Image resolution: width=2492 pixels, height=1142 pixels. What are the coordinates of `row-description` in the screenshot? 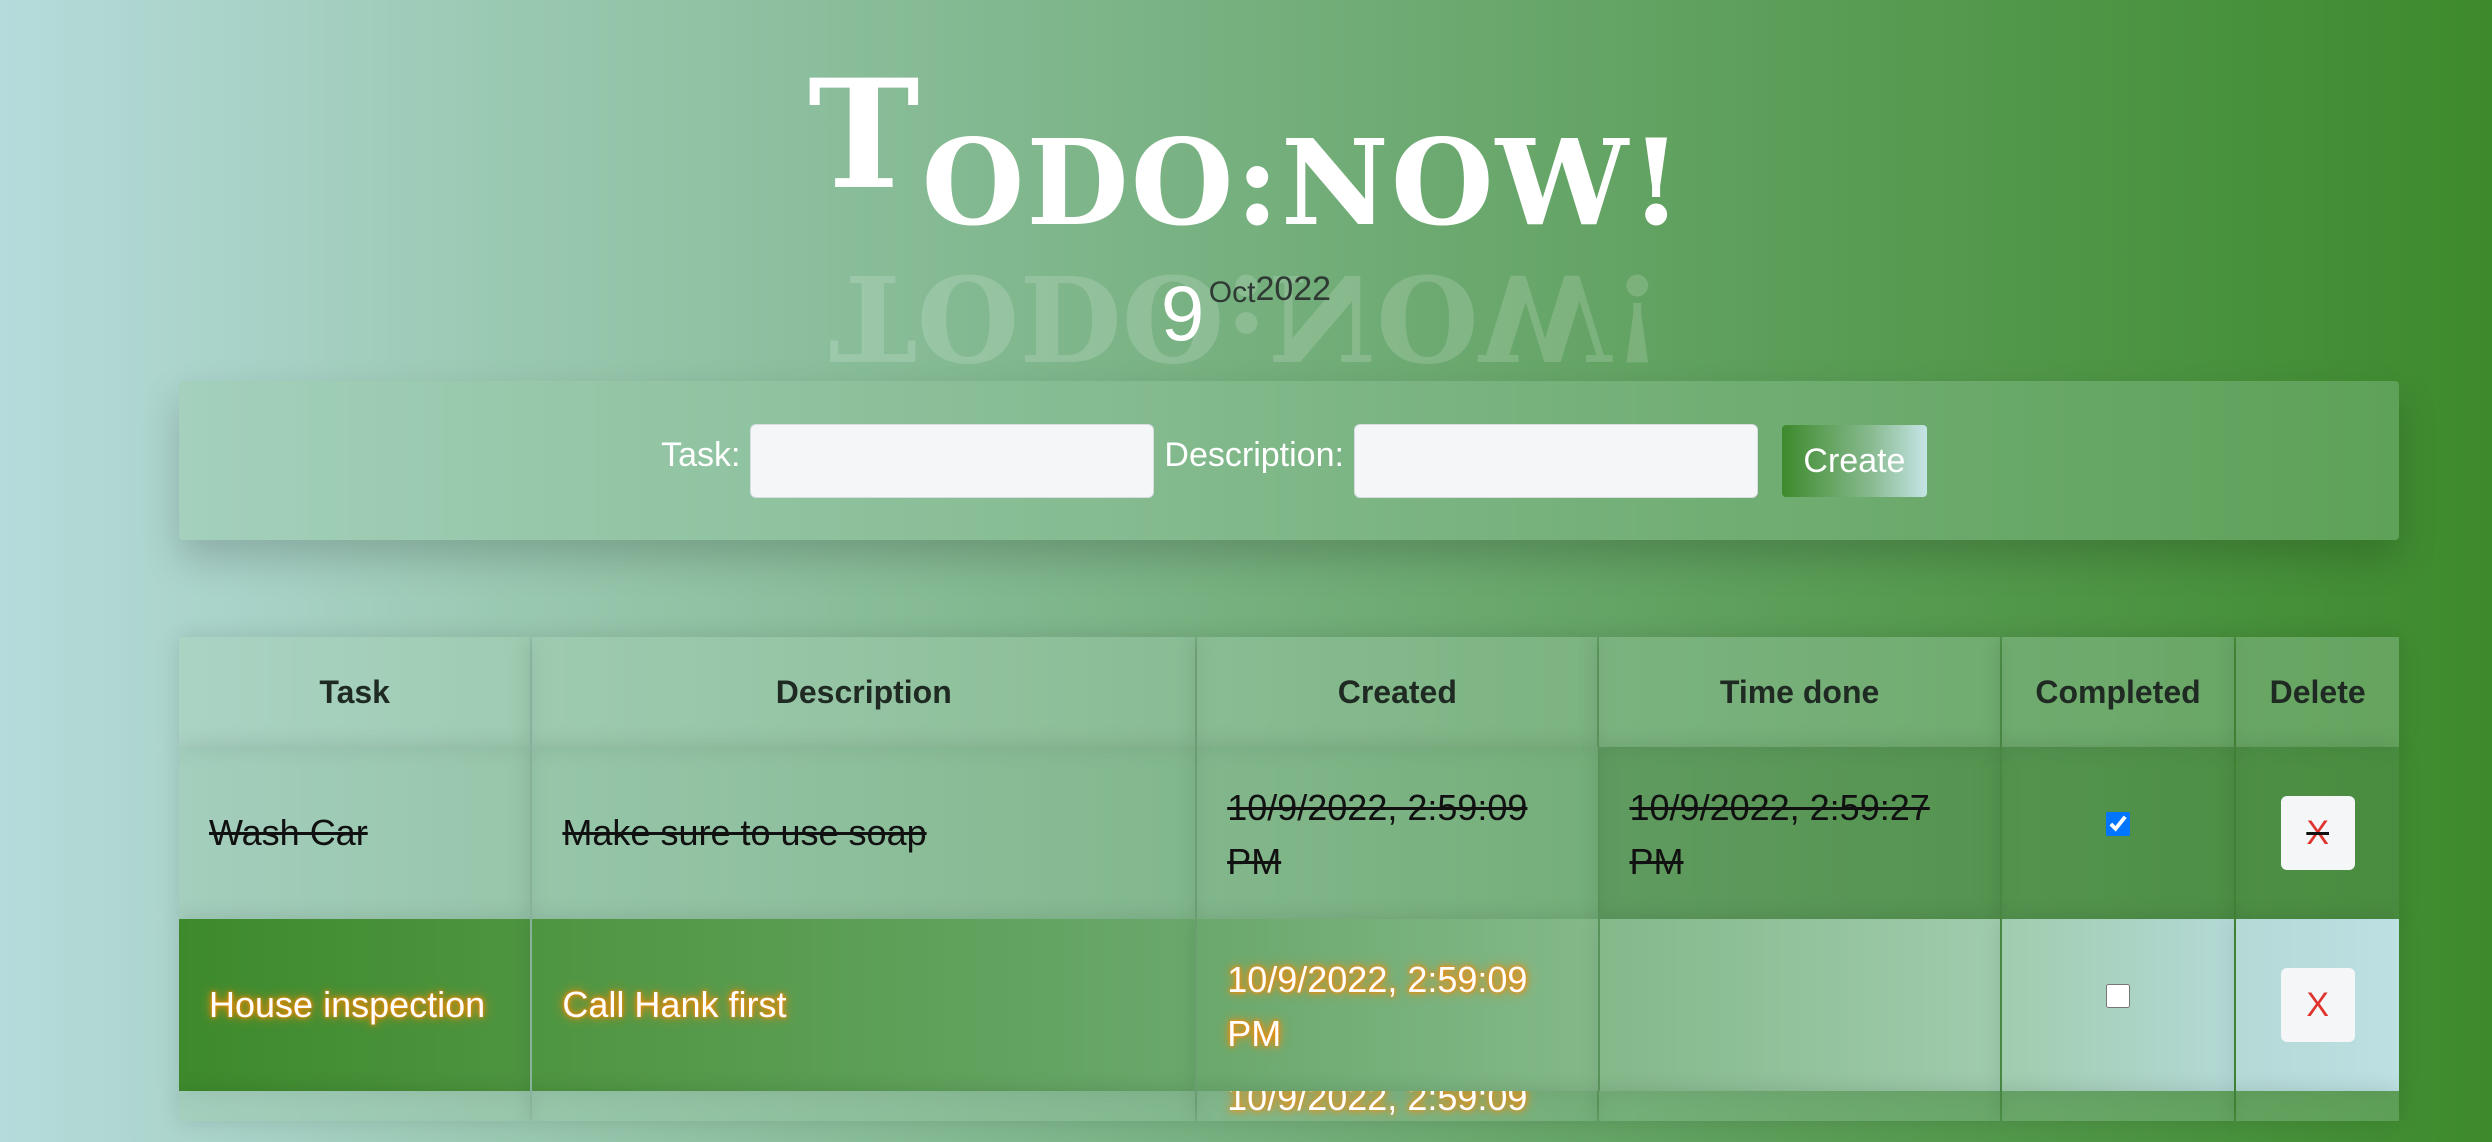 It's located at (864, 1106).